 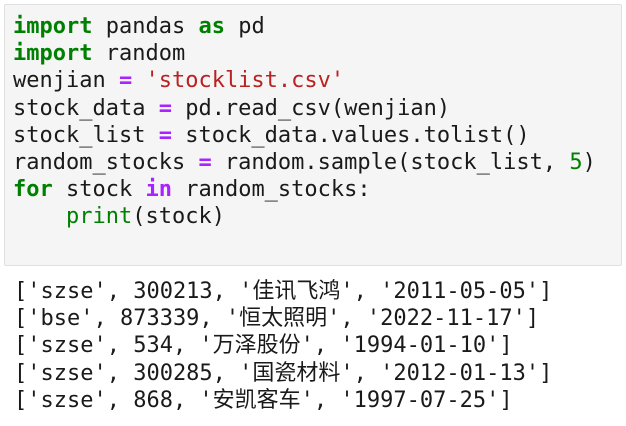 I want to click on code-text: random.sample(stock_list,, so click(x=390, y=162).